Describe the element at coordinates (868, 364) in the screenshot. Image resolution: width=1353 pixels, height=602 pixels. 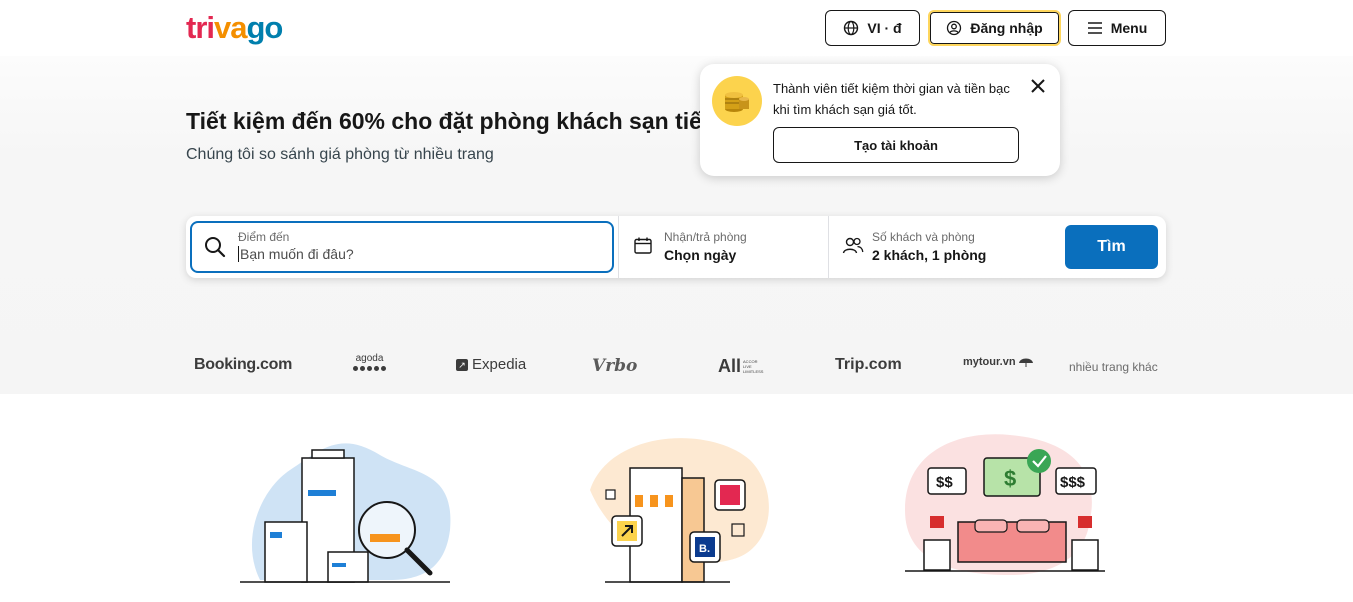
I see `trip-logo: Trip.com` at that location.